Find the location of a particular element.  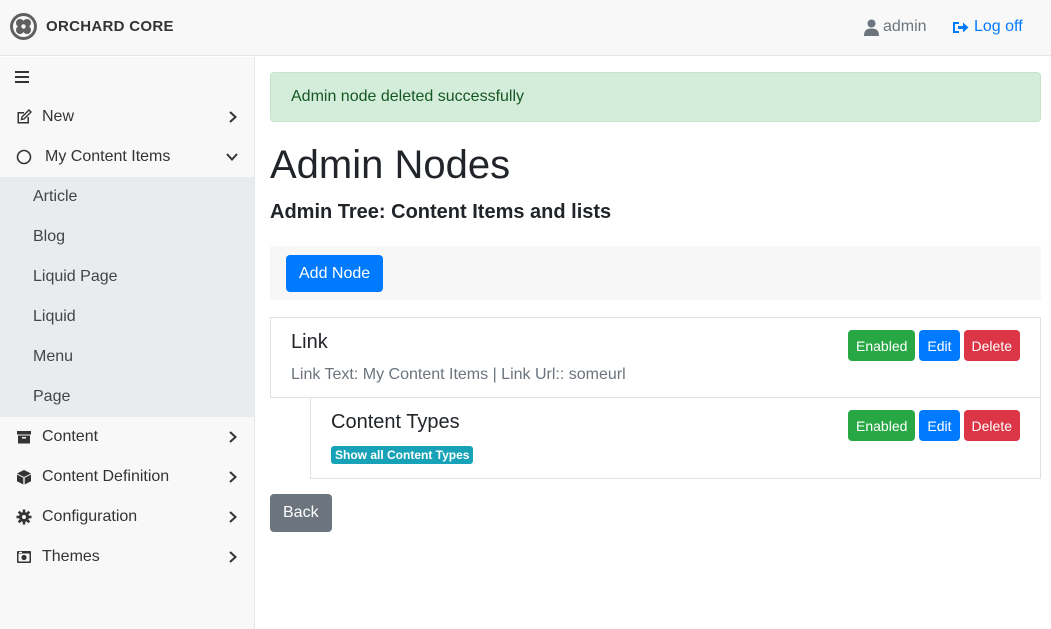

sidebar-item-content: Content is located at coordinates (127, 437).